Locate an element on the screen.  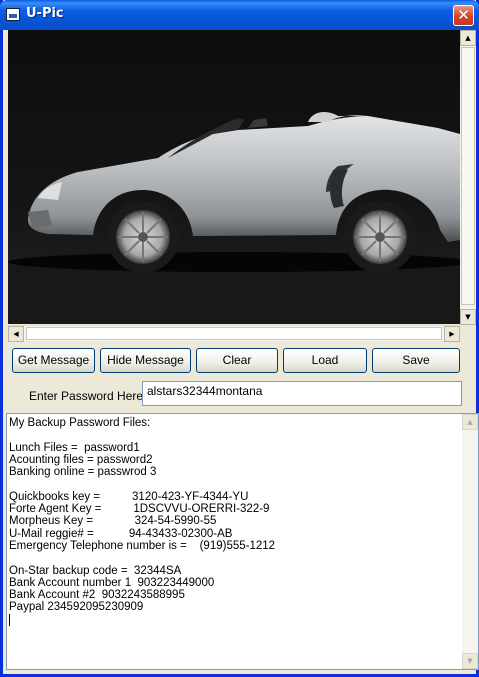
save-button: Save is located at coordinates (416, 360).